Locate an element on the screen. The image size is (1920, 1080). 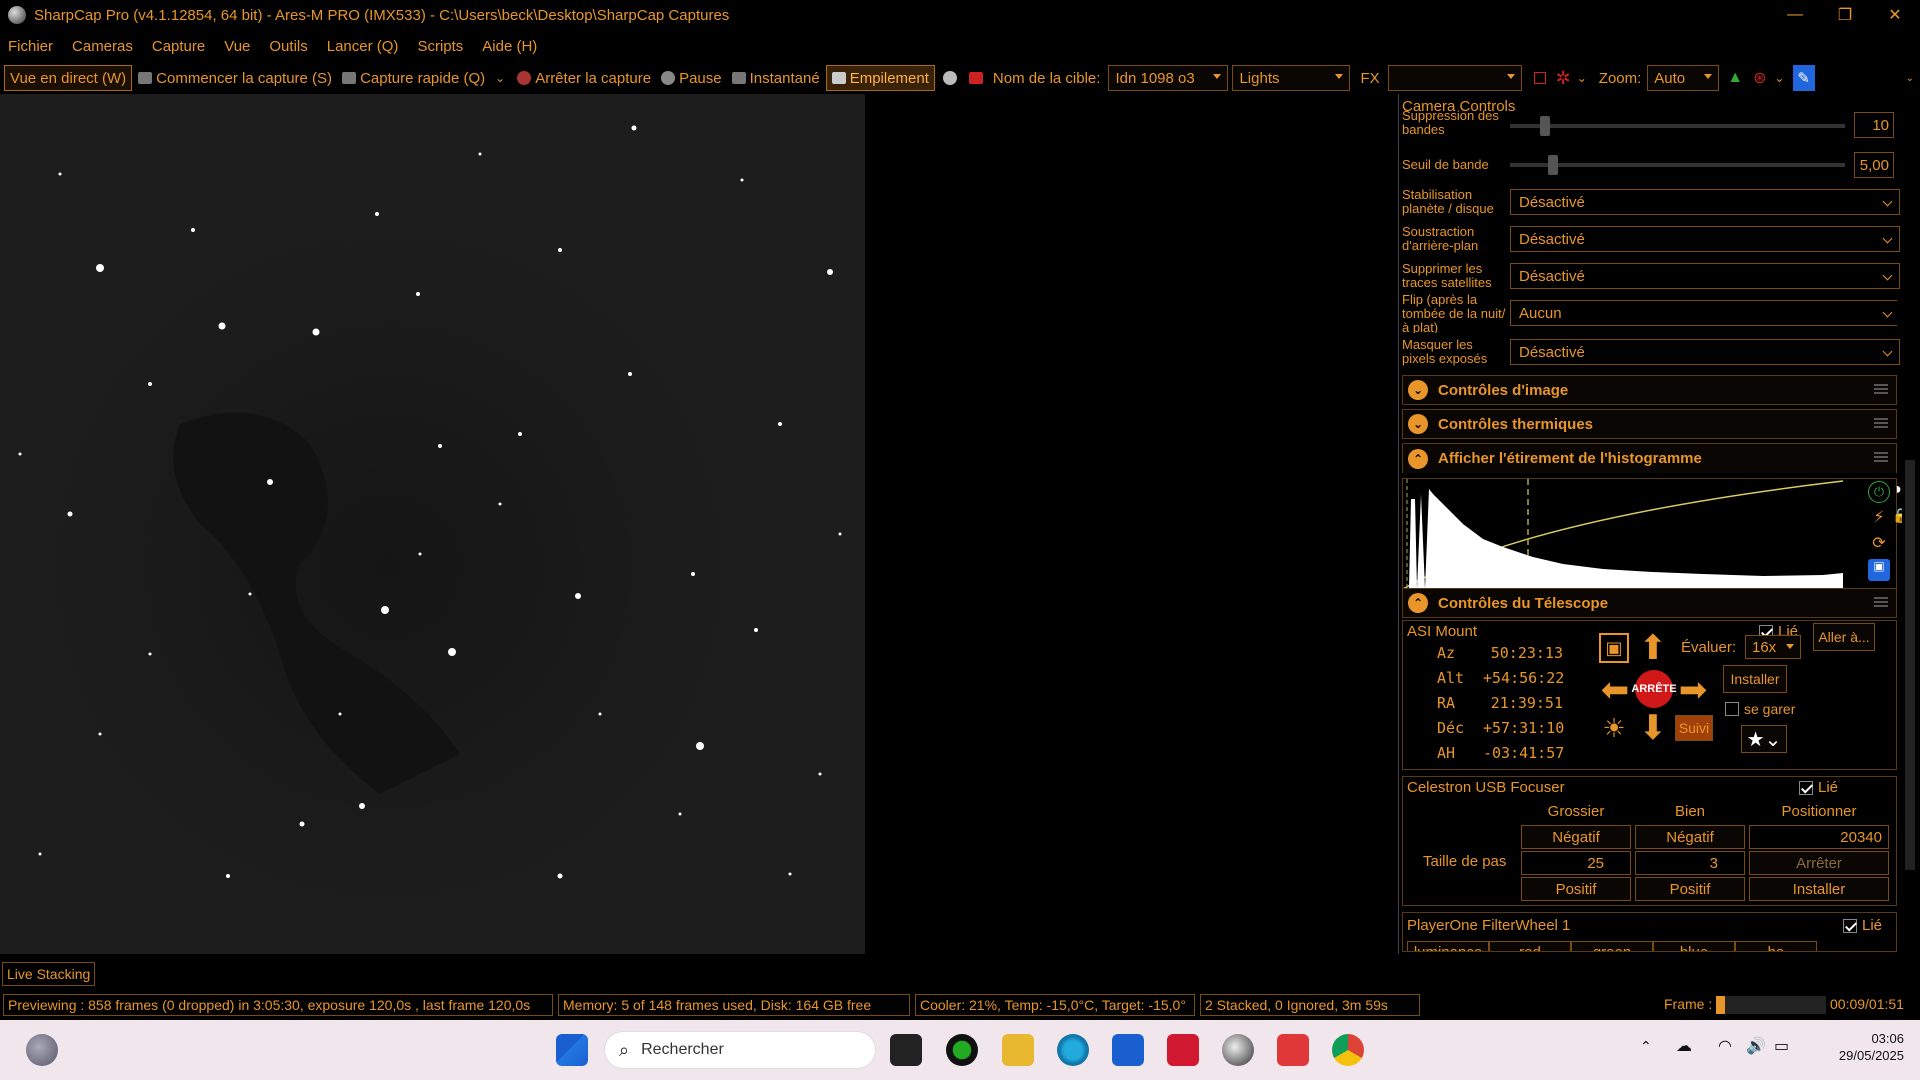
filterwheel-linked: Lié is located at coordinates (1862, 925).